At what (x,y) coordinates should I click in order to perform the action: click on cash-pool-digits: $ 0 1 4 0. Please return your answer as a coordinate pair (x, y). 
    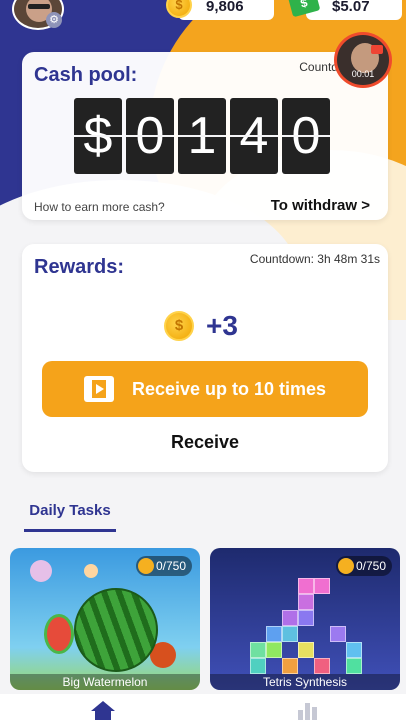
    Looking at the image, I should click on (202, 136).